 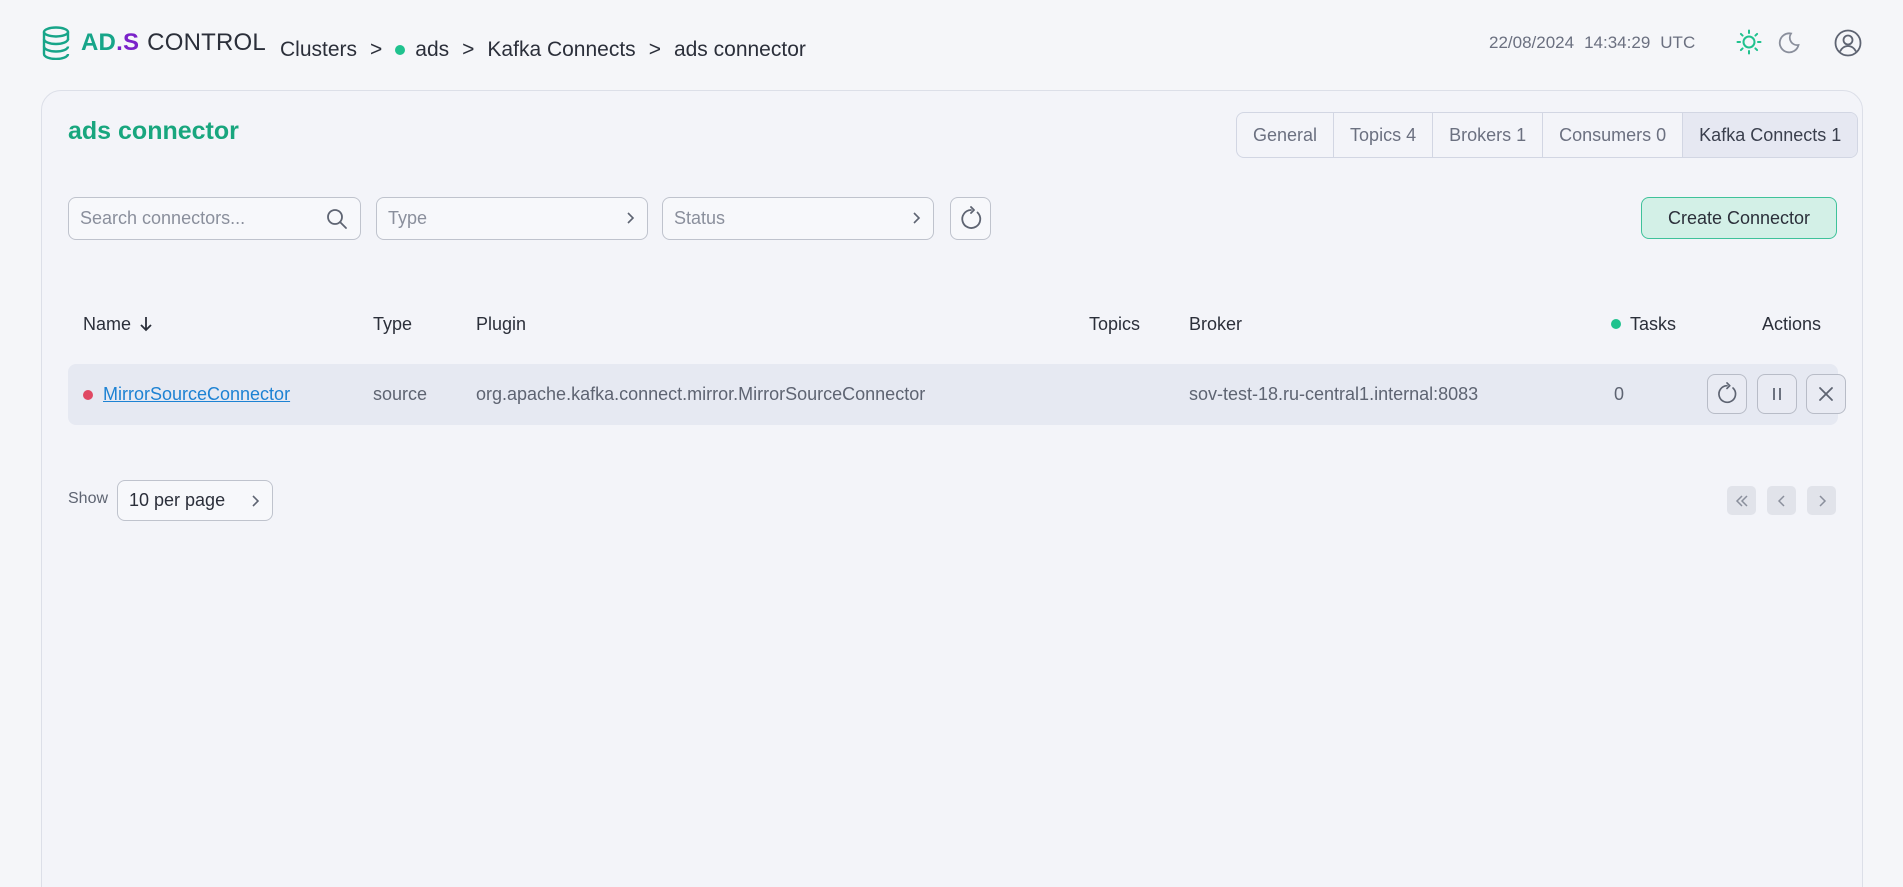 What do you see at coordinates (177, 500) in the screenshot?
I see `per-page-value: 10 per page` at bounding box center [177, 500].